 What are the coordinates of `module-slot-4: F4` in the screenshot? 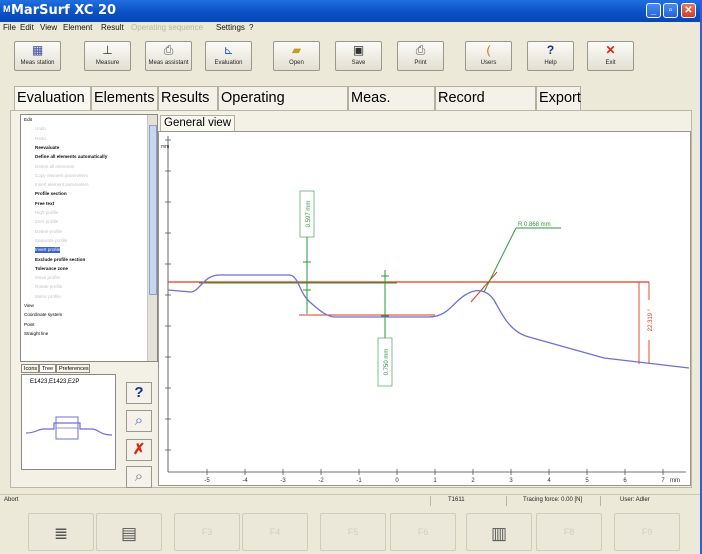 It's located at (275, 532).